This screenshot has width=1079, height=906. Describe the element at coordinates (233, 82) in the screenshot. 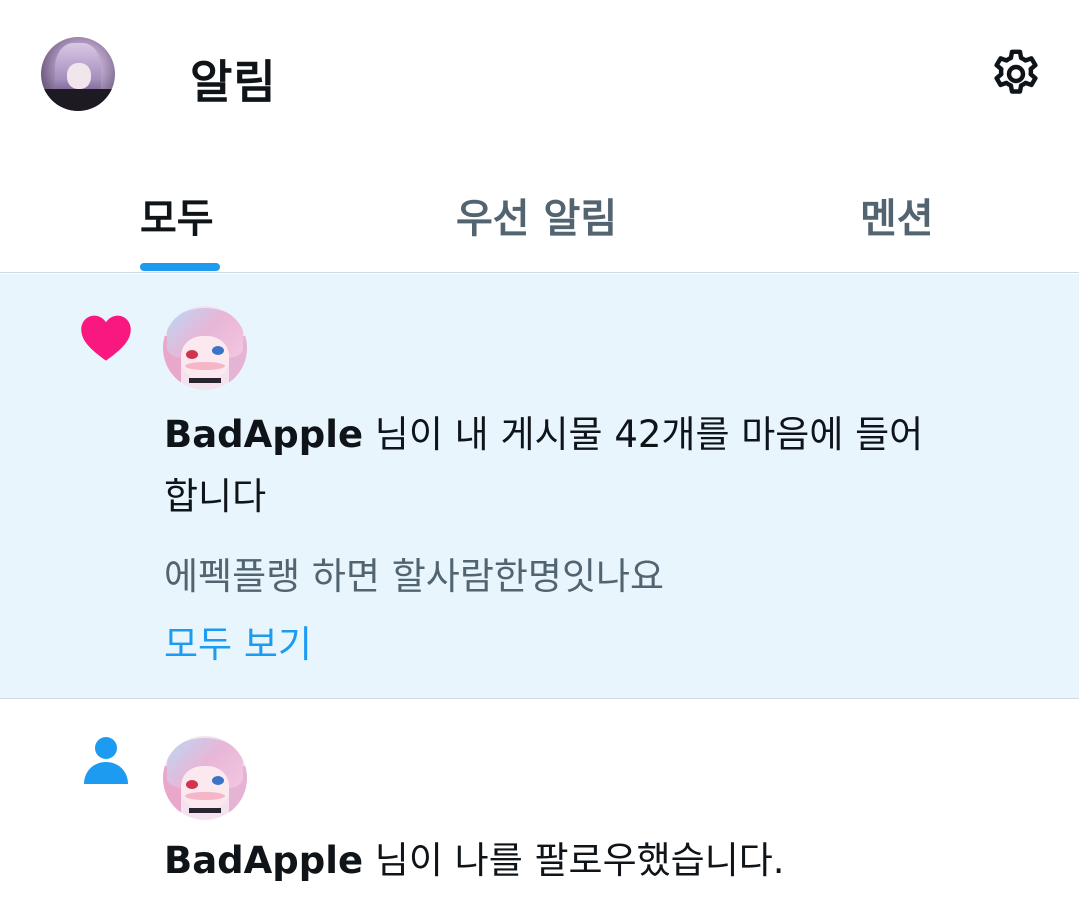

I see `page-title: 알림` at that location.